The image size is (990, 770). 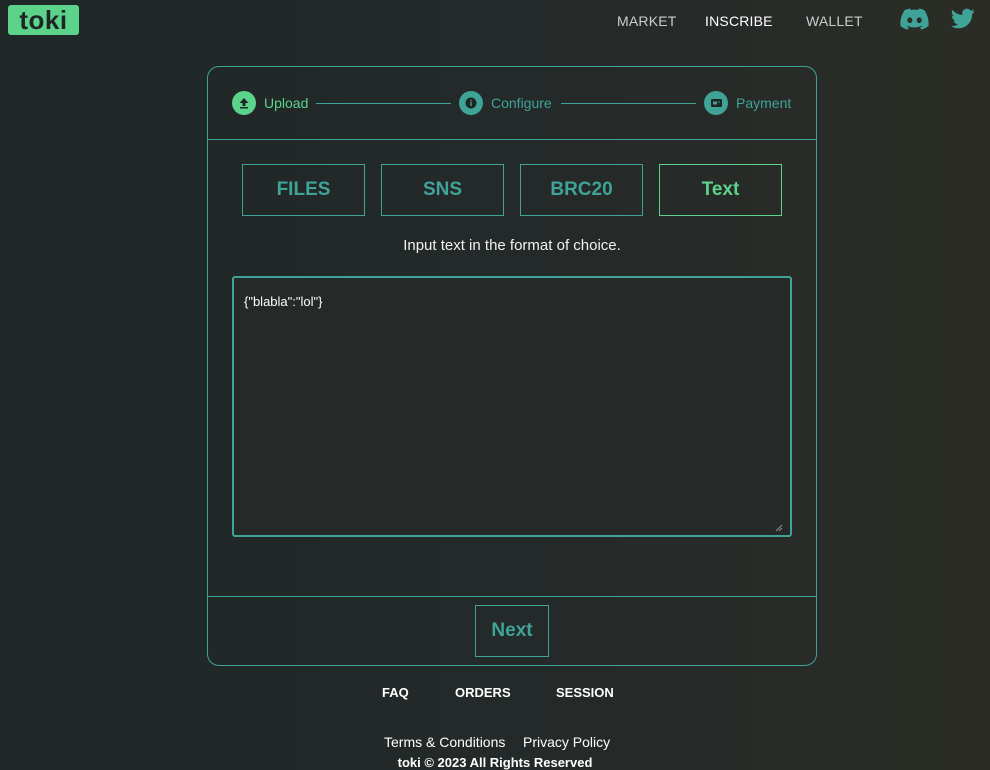 I want to click on resize-handle-icon, so click(x=778, y=528).